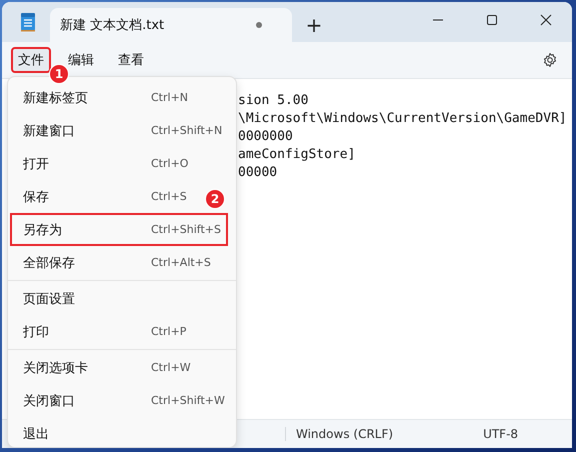 This screenshot has width=576, height=452. Describe the element at coordinates (85, 298) in the screenshot. I see `menu-item: 页面设置` at that location.